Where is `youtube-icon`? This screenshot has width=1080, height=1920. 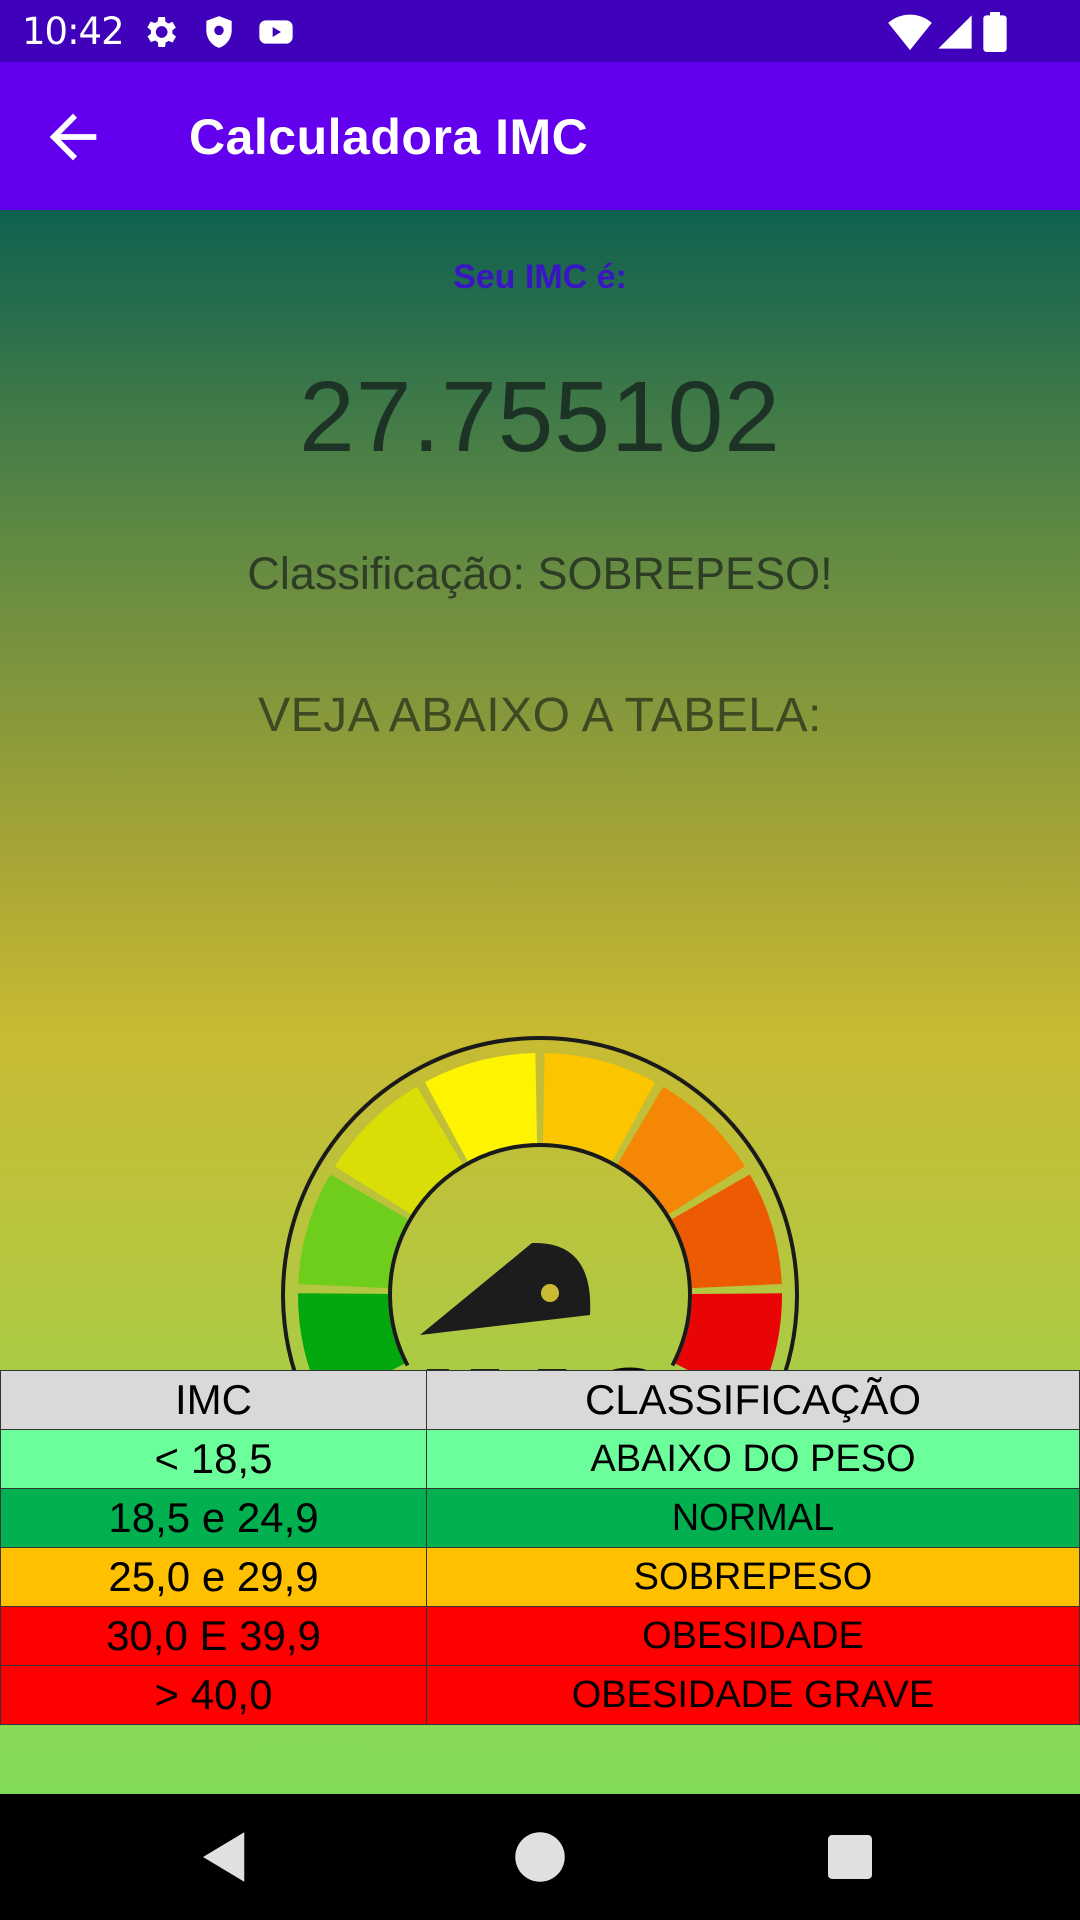 youtube-icon is located at coordinates (276, 32).